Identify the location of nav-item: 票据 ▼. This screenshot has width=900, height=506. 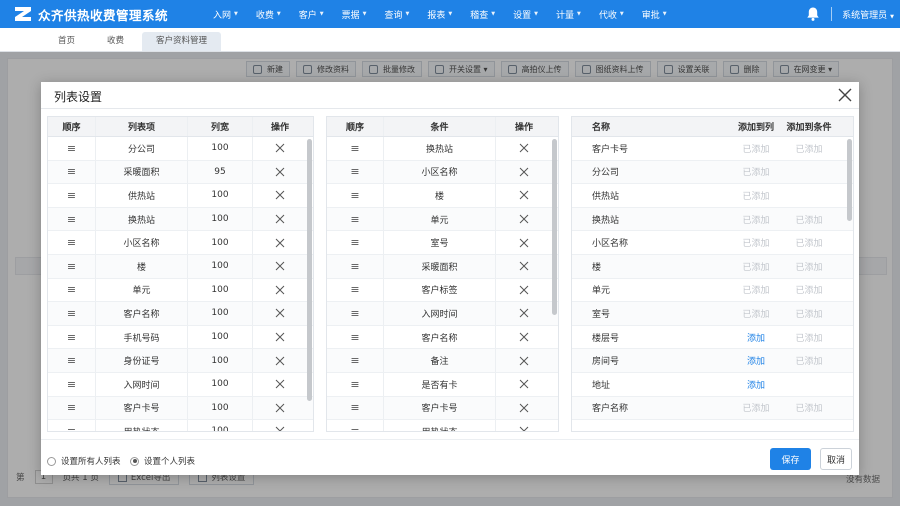
(354, 14).